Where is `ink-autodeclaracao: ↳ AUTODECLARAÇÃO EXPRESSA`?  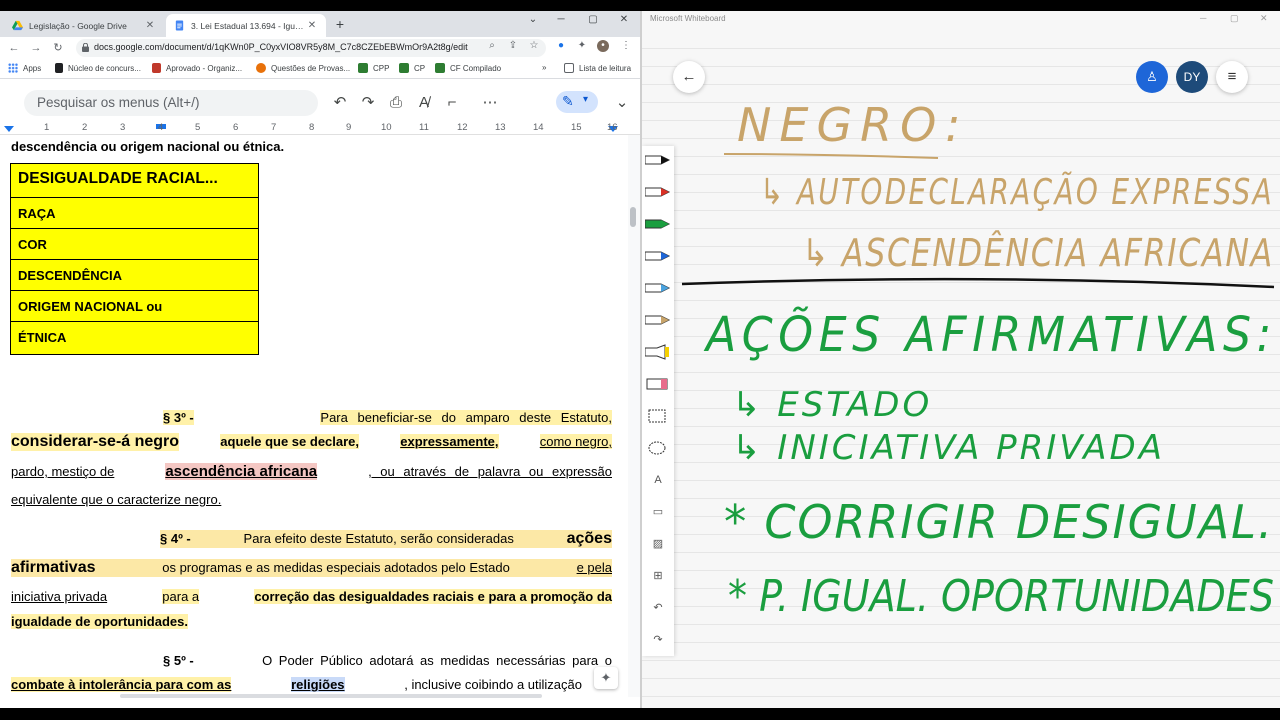
ink-autodeclaracao: ↳ AUTODECLARAÇÃO EXPRESSA is located at coordinates (1017, 192).